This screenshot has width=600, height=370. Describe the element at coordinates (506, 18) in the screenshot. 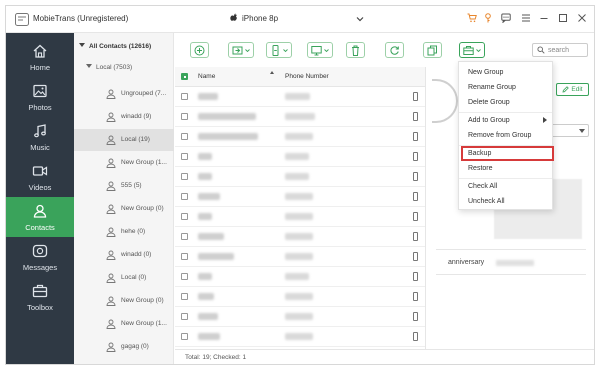

I see `feedback-icon` at that location.